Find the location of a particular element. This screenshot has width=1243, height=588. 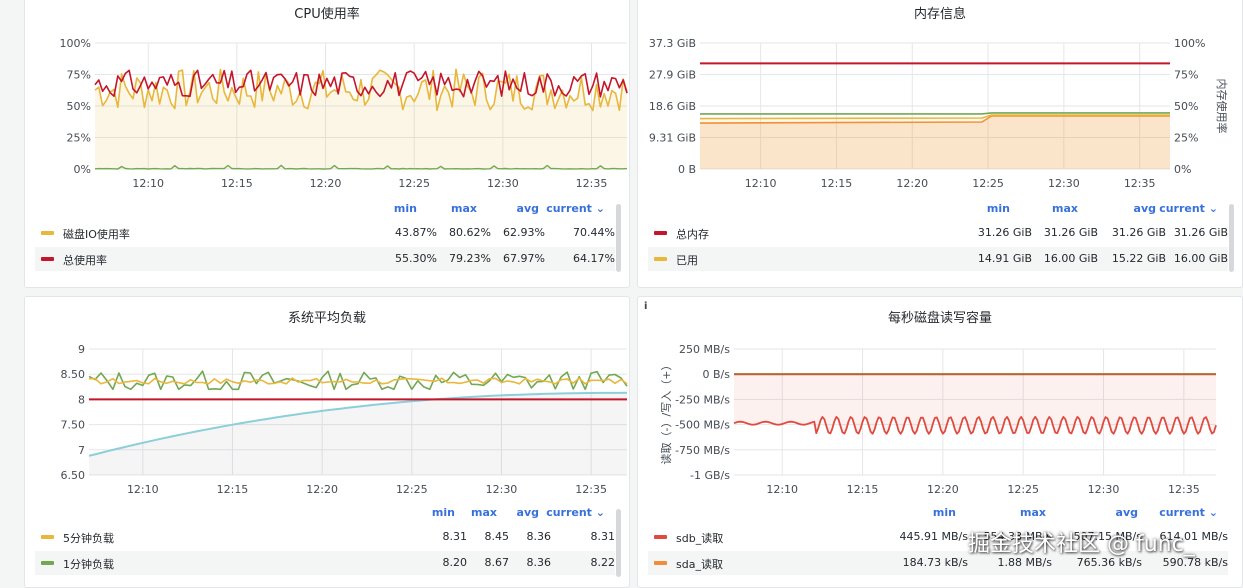

y2-axis-label: 内存使用率 is located at coordinates (1222, 106).